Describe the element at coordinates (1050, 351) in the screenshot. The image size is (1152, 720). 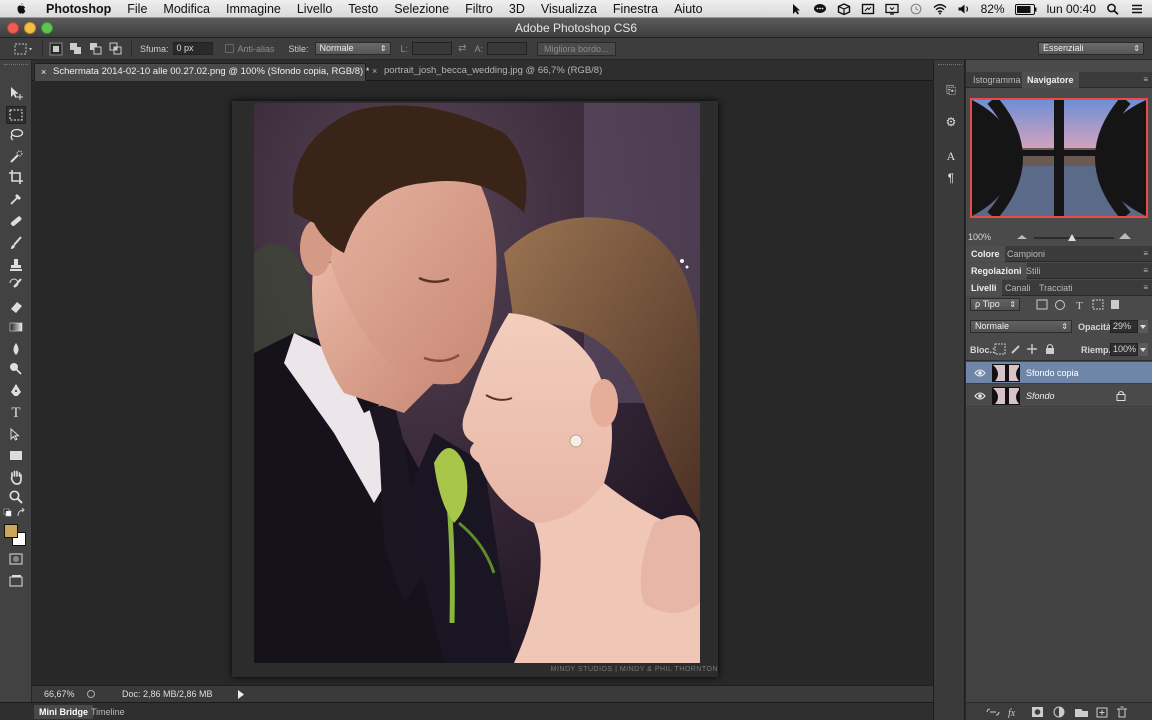
I see `lock-all-icon` at that location.